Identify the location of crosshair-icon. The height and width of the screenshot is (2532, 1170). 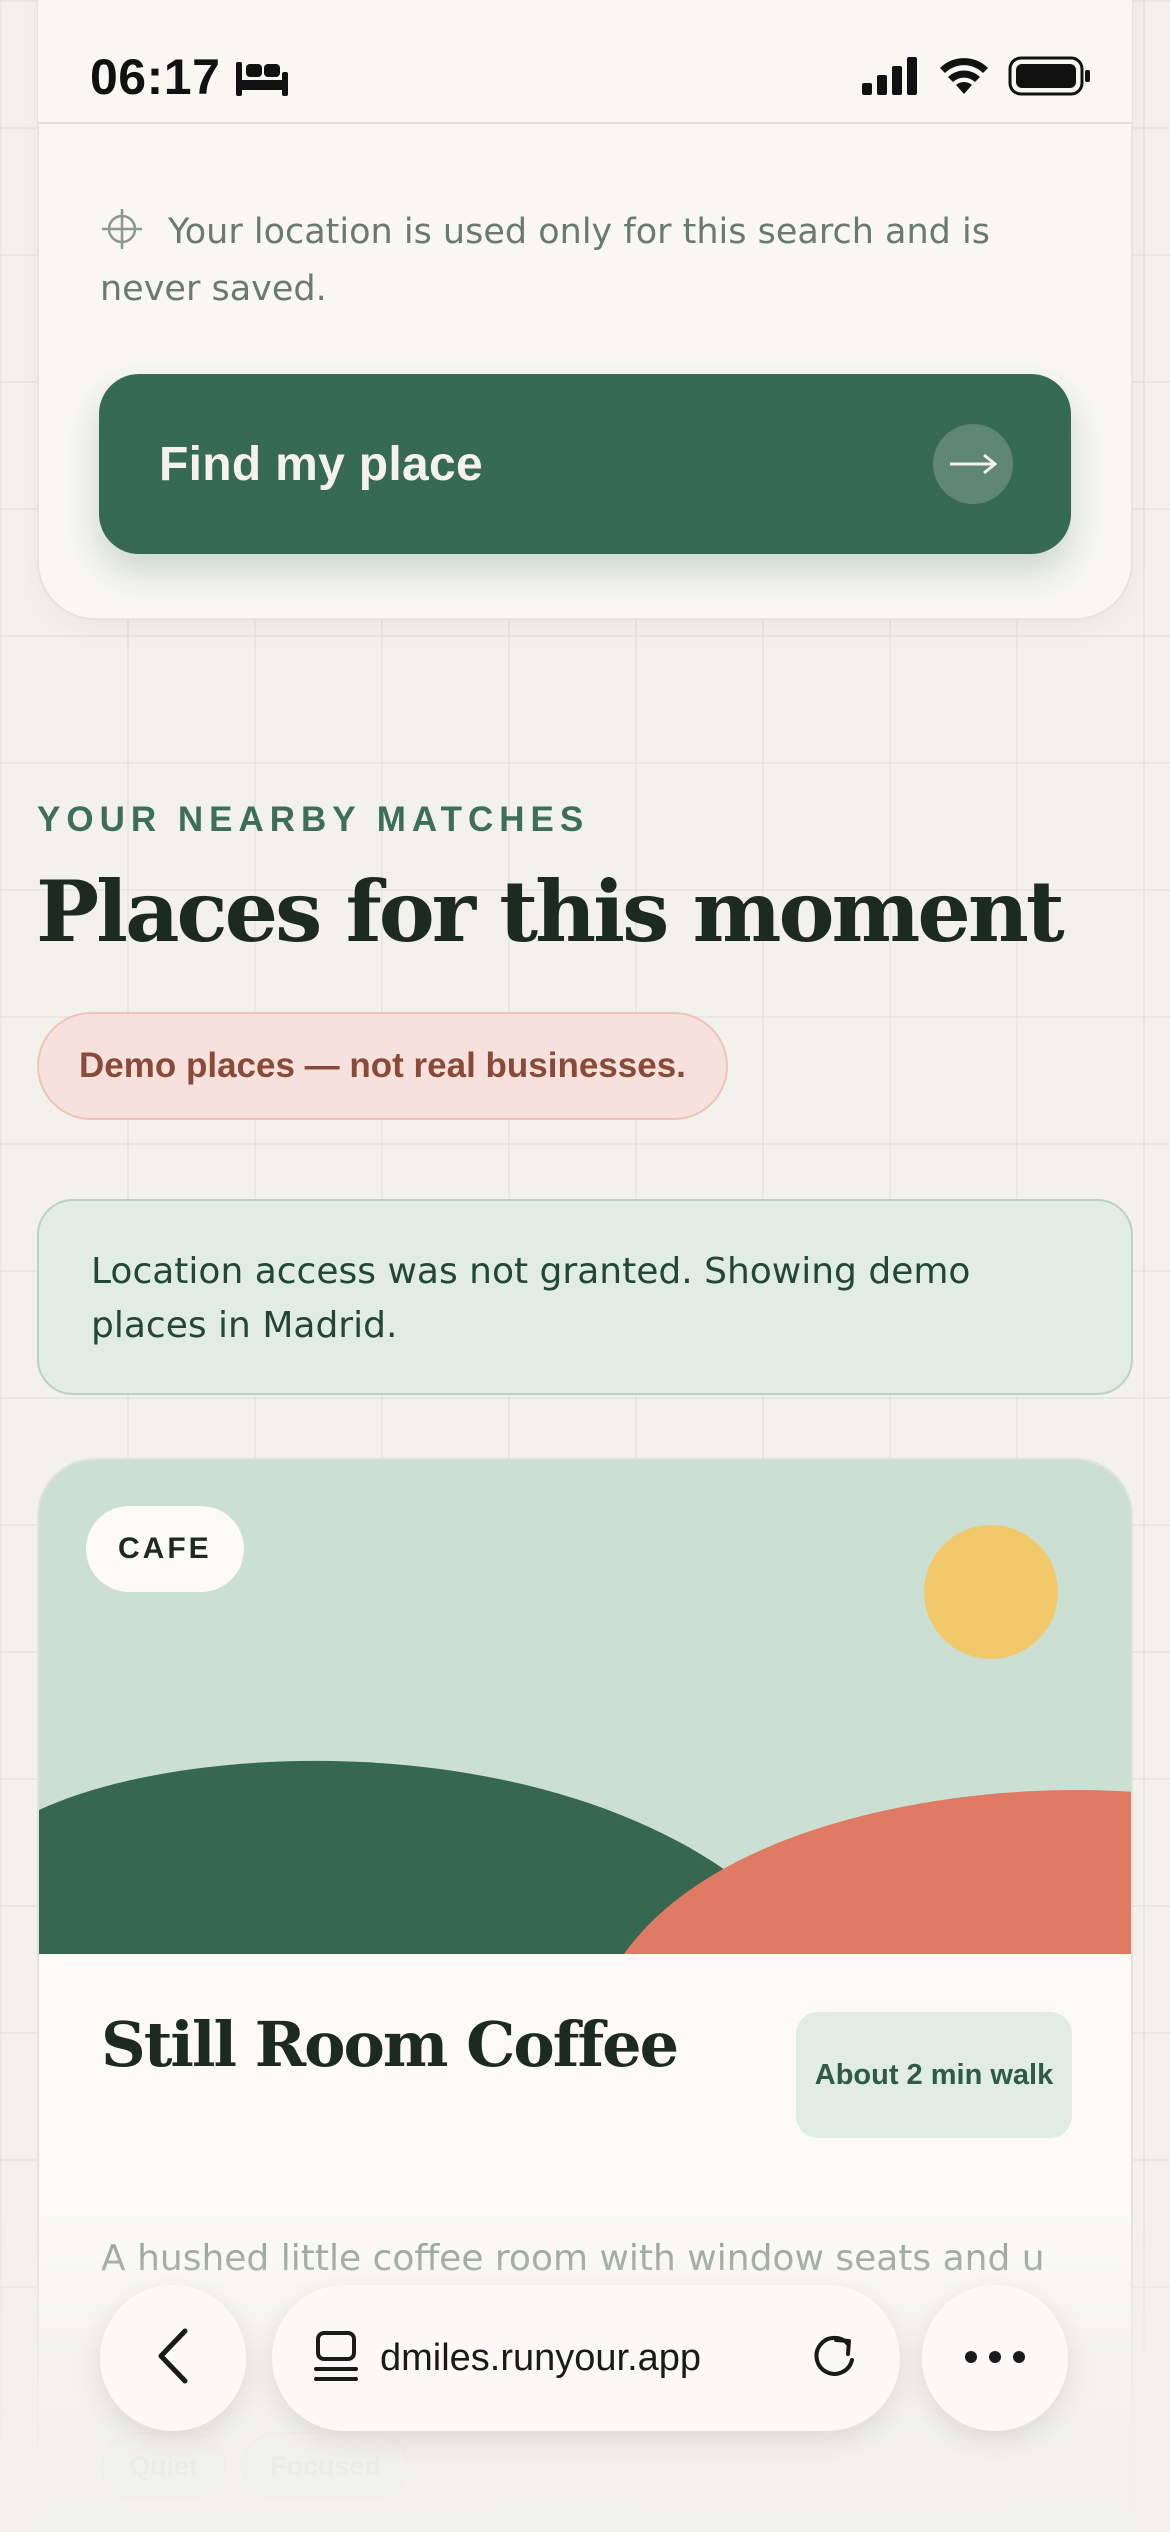
(122, 229).